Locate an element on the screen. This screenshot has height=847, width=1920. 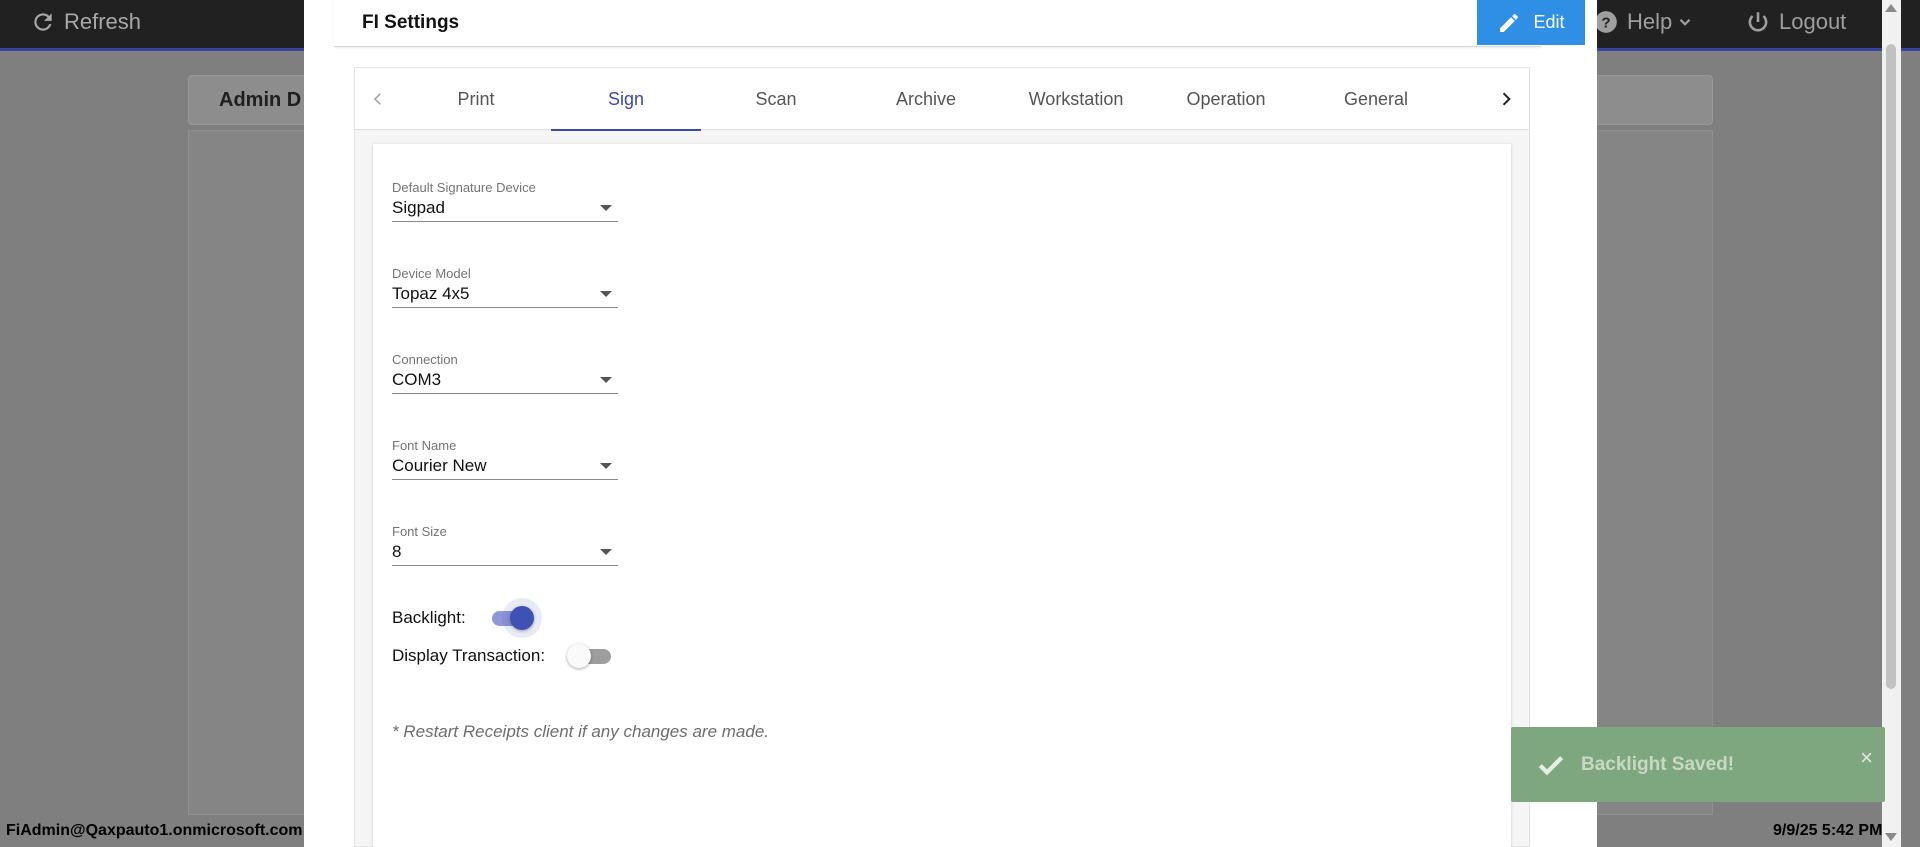
chevron-left-icon is located at coordinates (377, 99).